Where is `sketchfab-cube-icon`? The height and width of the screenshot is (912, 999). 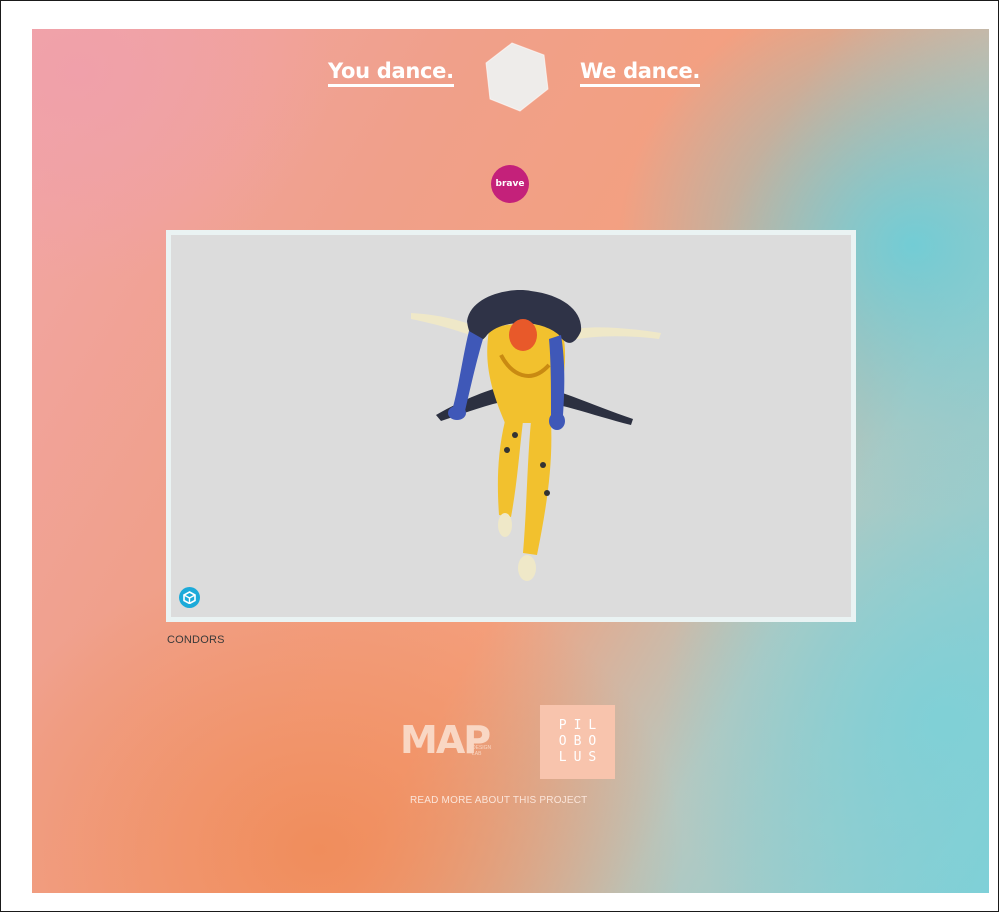 sketchfab-cube-icon is located at coordinates (189, 597).